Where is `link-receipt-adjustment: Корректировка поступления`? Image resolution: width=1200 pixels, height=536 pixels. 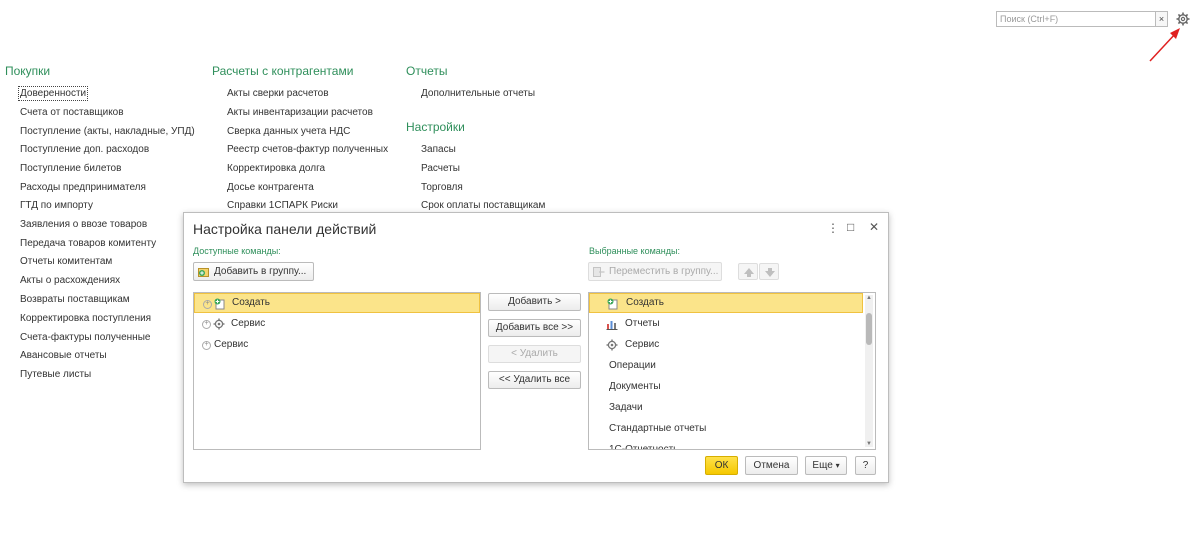
link-receipt-adjustment: Корректировка поступления is located at coordinates (85, 318).